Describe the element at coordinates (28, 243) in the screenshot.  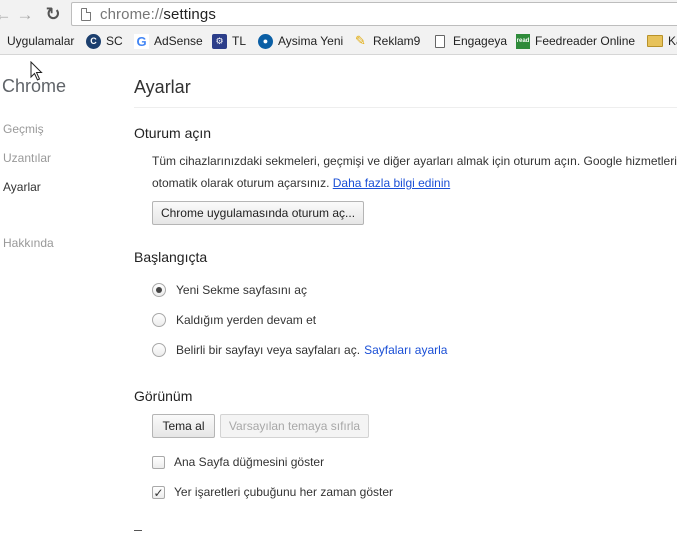
I see `sidebar-item-about: Hakkında` at that location.